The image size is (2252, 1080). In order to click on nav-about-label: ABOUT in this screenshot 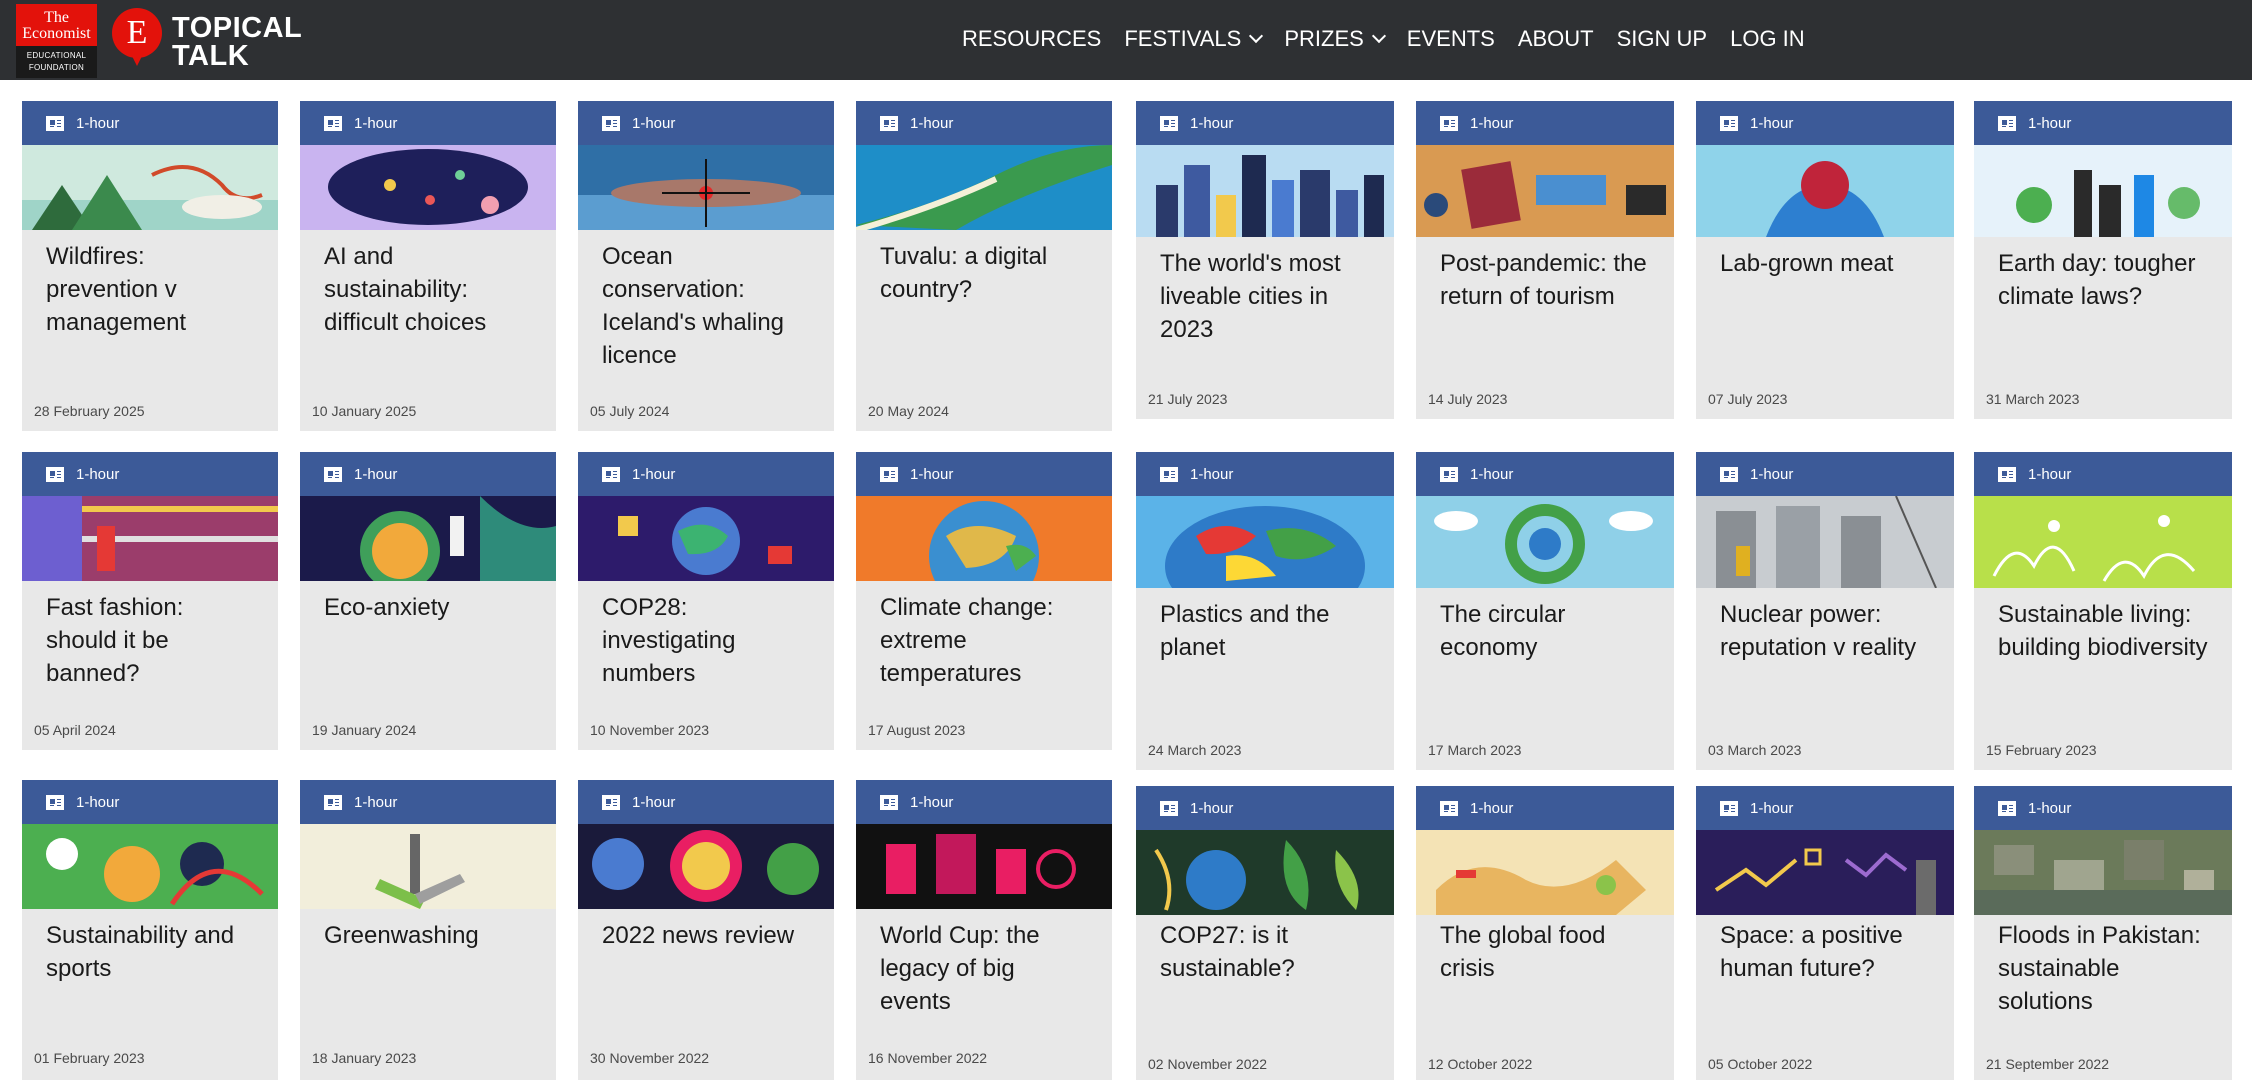, I will do `click(1555, 38)`.